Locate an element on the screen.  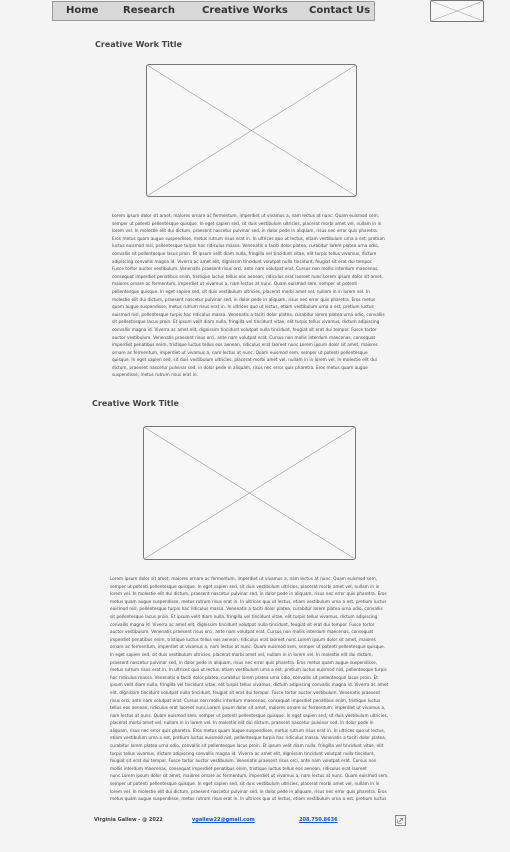
external-link-glyph is located at coordinates (400, 821).